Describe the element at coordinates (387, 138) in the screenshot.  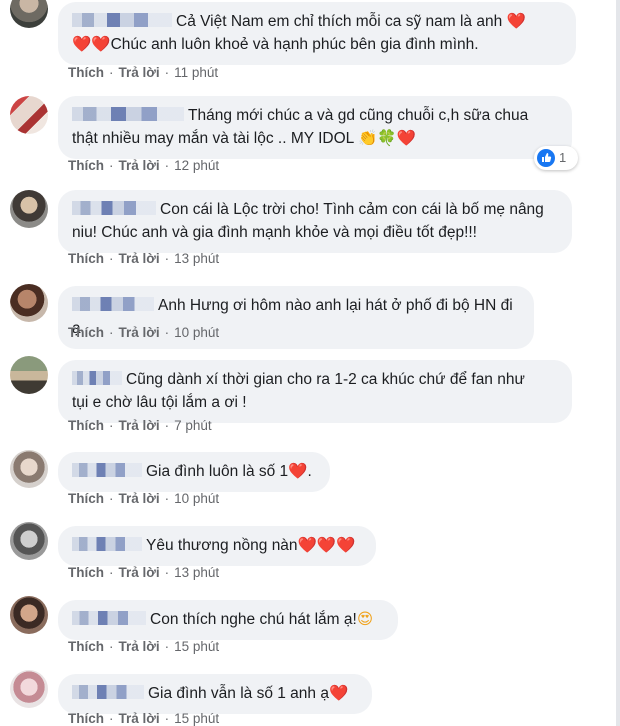
I see `emoji-group: 👏🍀❤️` at that location.